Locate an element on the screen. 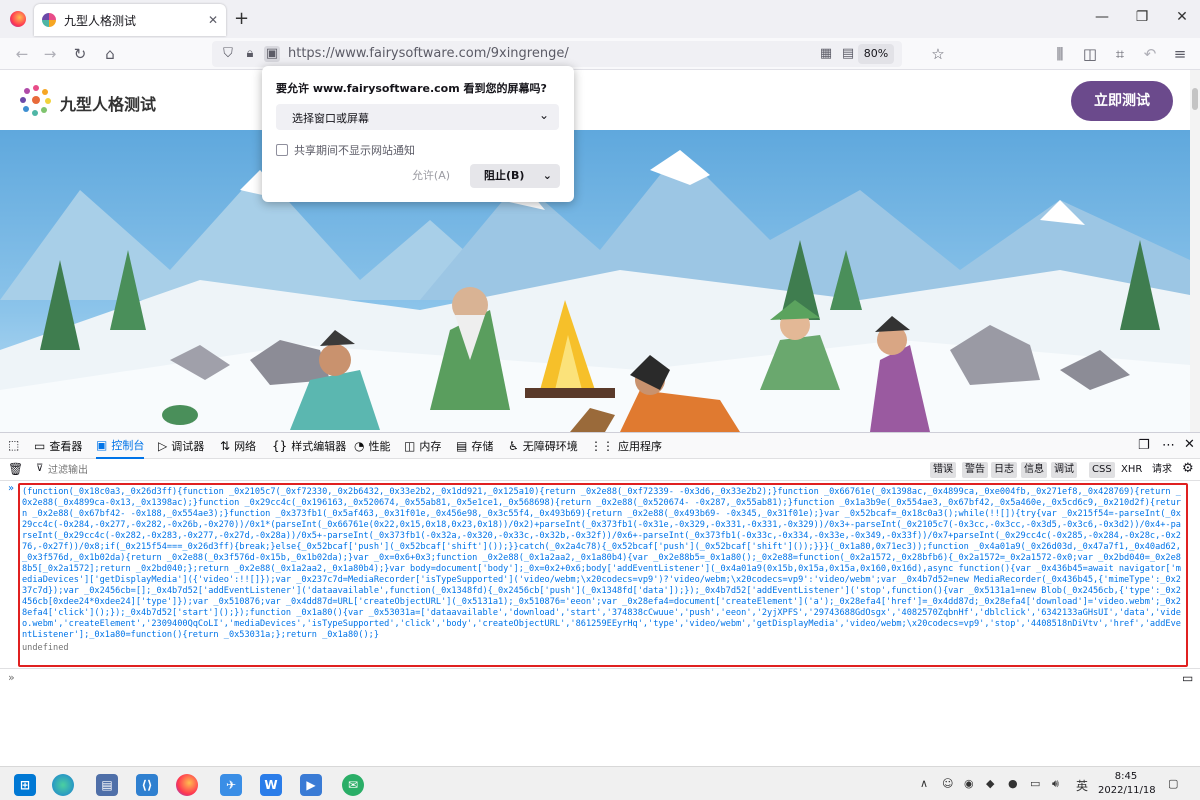  application-icon: ⋮⋮ is located at coordinates (602, 446).